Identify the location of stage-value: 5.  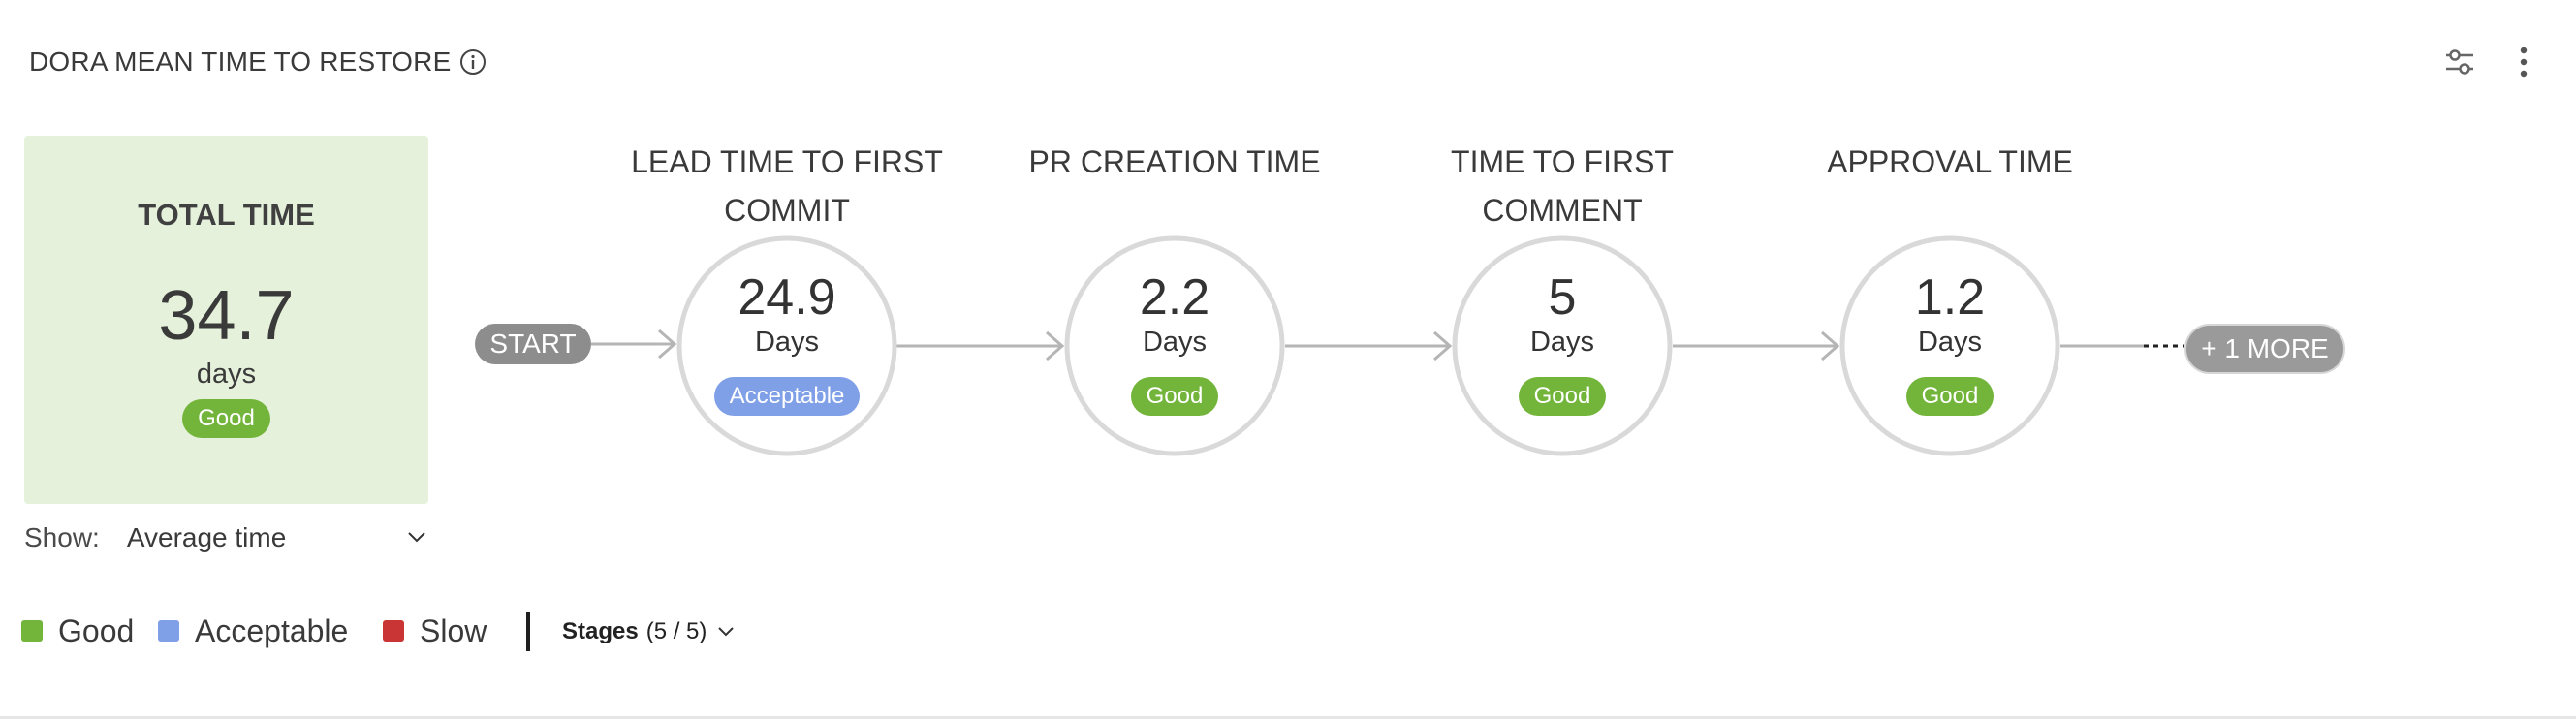
(1562, 297).